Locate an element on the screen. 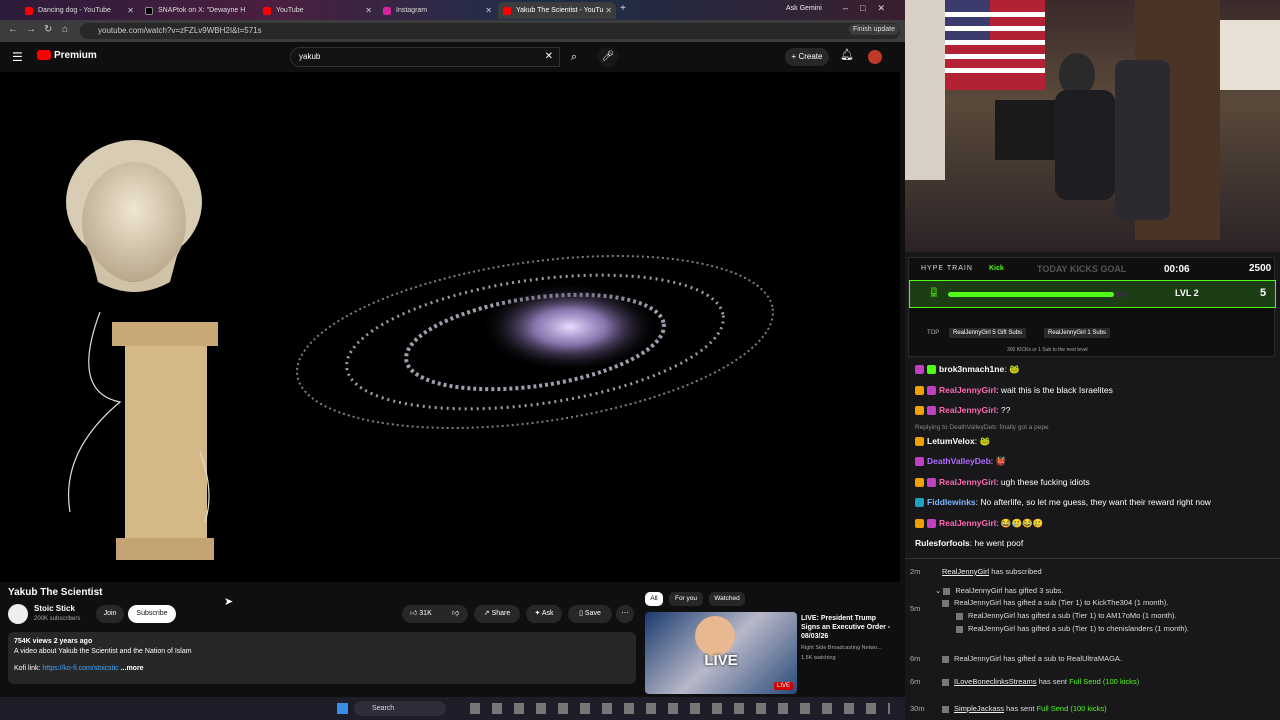  bell-icon: 🔔︎ is located at coordinates (847, 54).